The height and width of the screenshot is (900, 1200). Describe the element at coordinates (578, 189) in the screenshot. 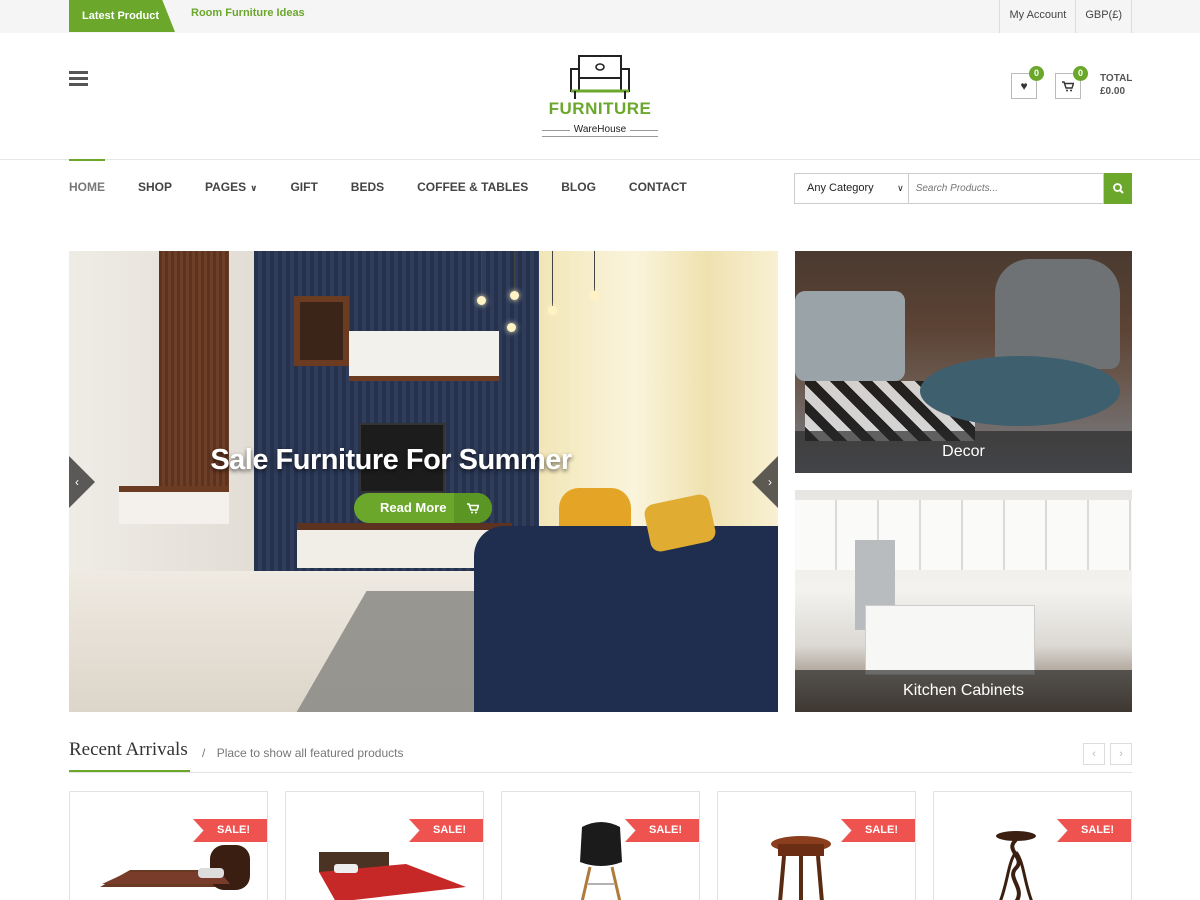

I see `nav-blog: BLOG` at that location.